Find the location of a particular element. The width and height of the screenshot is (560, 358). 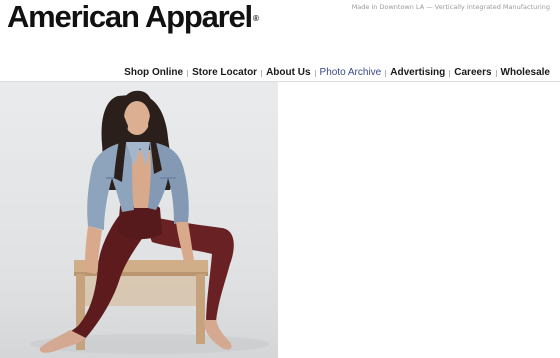

nav-careers: Careers is located at coordinates (472, 73).